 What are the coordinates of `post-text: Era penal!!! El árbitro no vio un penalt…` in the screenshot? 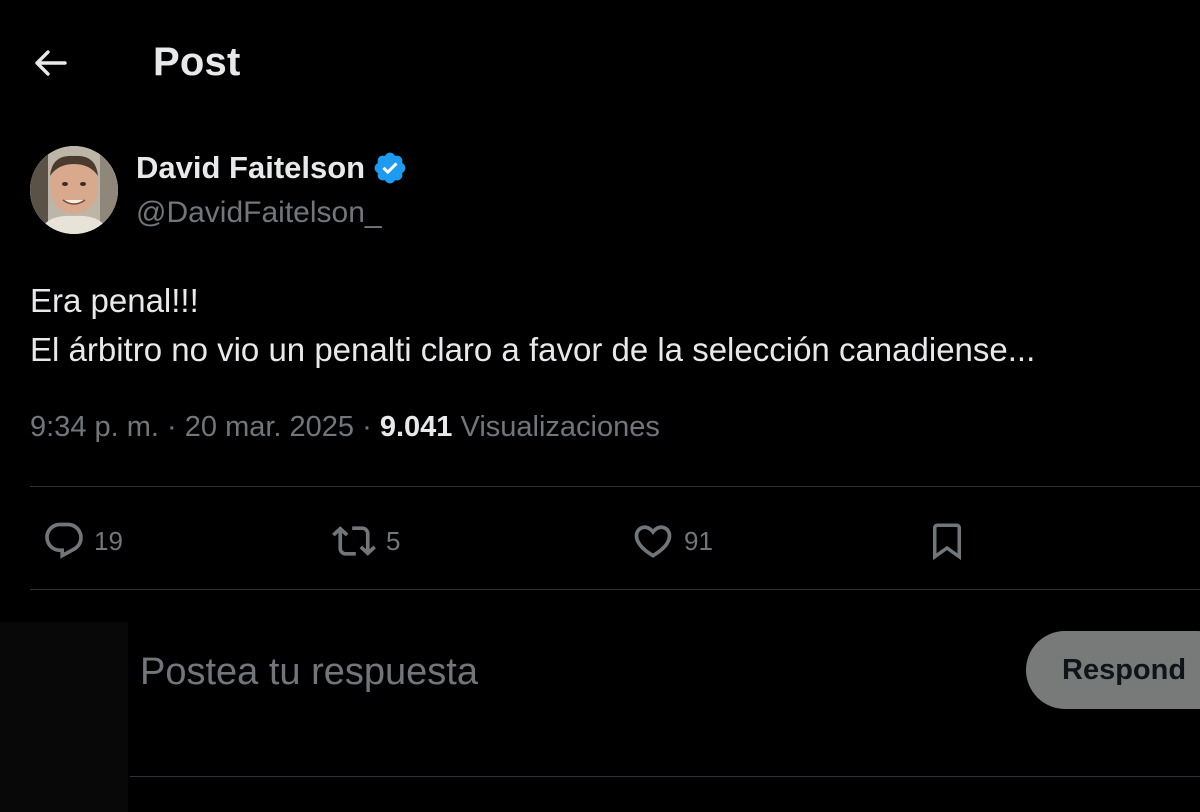 It's located at (532, 325).